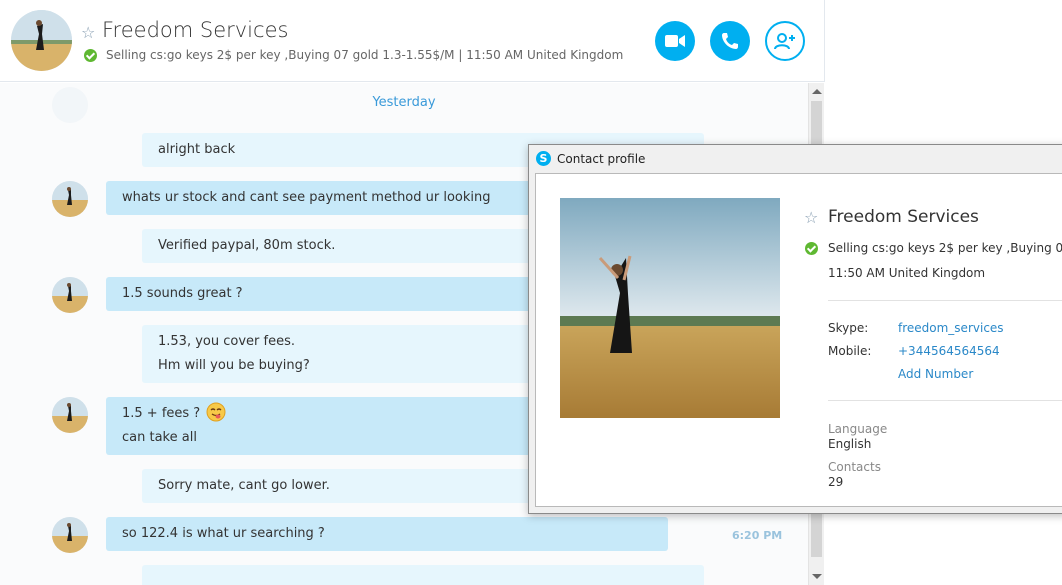 This screenshot has height=585, width=1062. Describe the element at coordinates (907, 273) in the screenshot. I see `profile-location: 11:50 AM United Kingdom` at that location.